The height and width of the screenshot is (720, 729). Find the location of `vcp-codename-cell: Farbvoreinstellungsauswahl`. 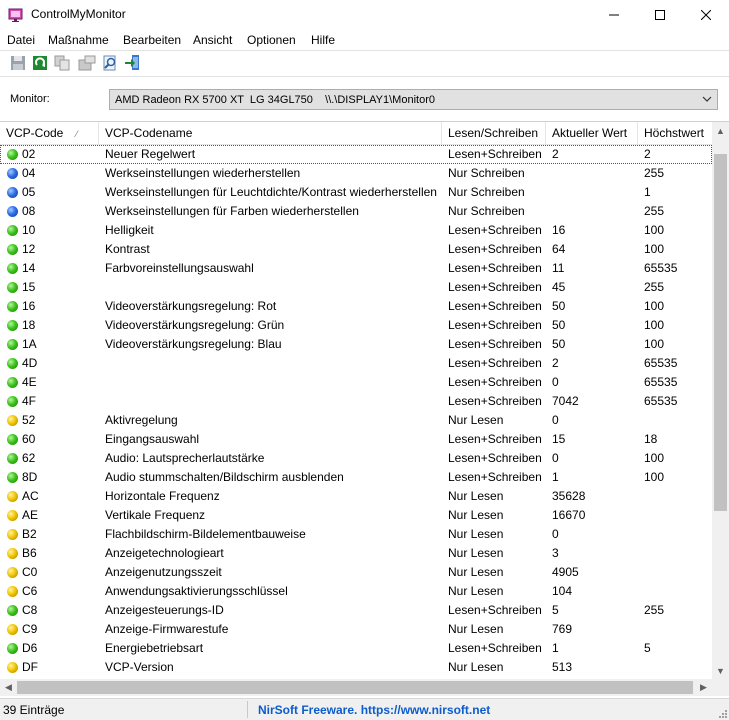

vcp-codename-cell: Farbvoreinstellungsauswahl is located at coordinates (179, 268).